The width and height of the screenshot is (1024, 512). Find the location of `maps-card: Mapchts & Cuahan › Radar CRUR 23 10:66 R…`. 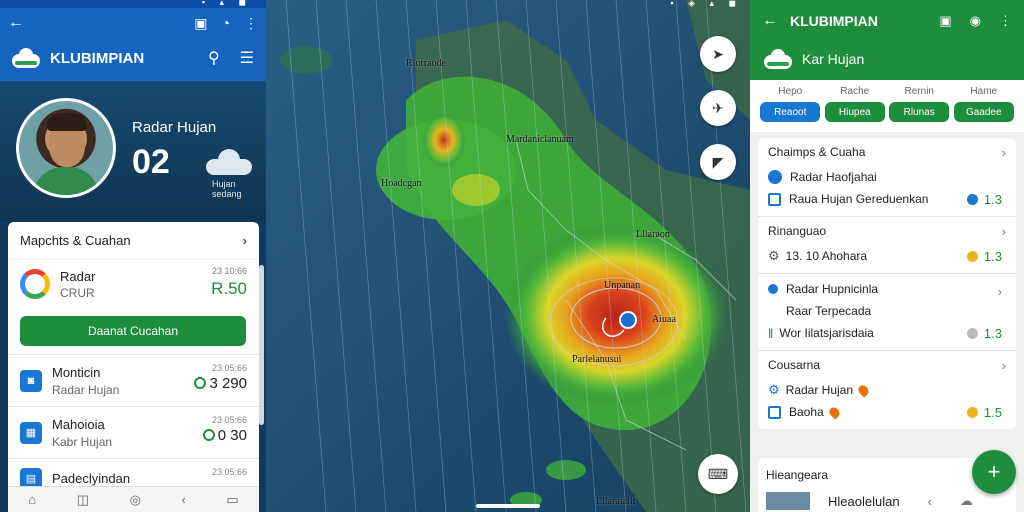

maps-card: Mapchts & Cuahan › Radar CRUR 23 10:66 R… is located at coordinates (133, 367).